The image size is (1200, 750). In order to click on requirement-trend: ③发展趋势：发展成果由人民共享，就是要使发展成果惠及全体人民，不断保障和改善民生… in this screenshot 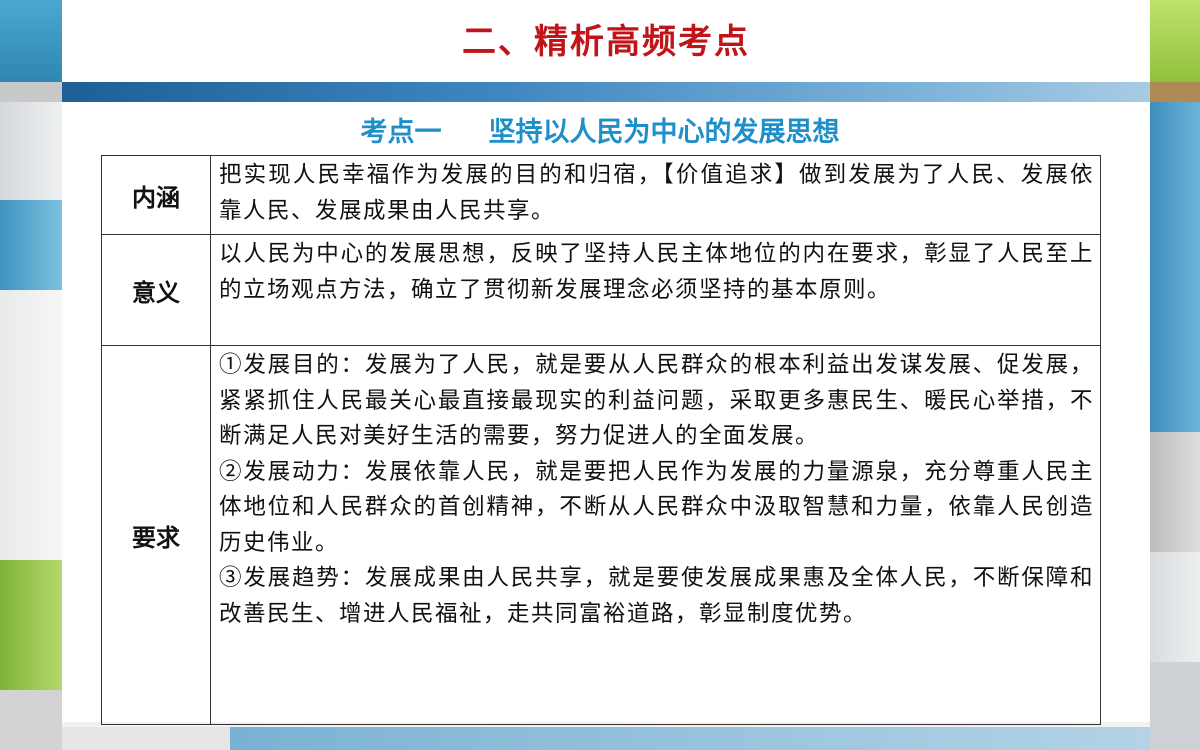, I will do `click(656, 596)`.